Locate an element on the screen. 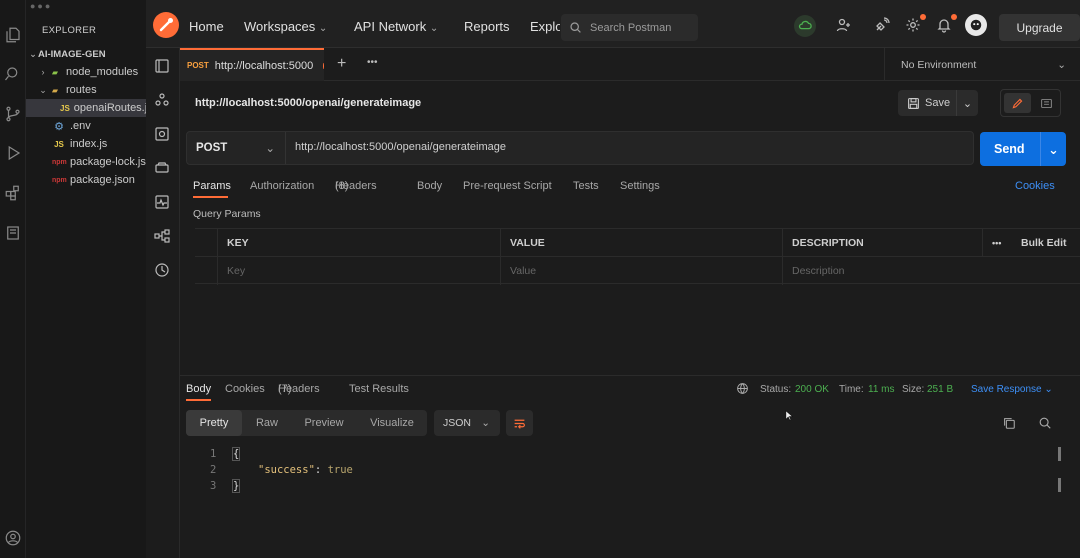  json-key: "success" is located at coordinates (286, 470).